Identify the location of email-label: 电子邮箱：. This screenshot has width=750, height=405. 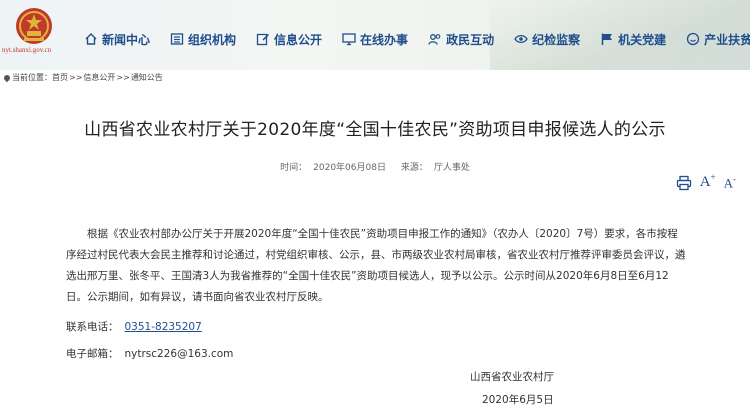
(92, 354).